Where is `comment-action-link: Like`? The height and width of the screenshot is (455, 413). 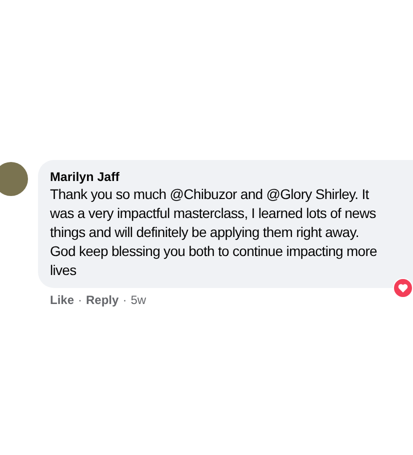
comment-action-link: Like is located at coordinates (62, 300).